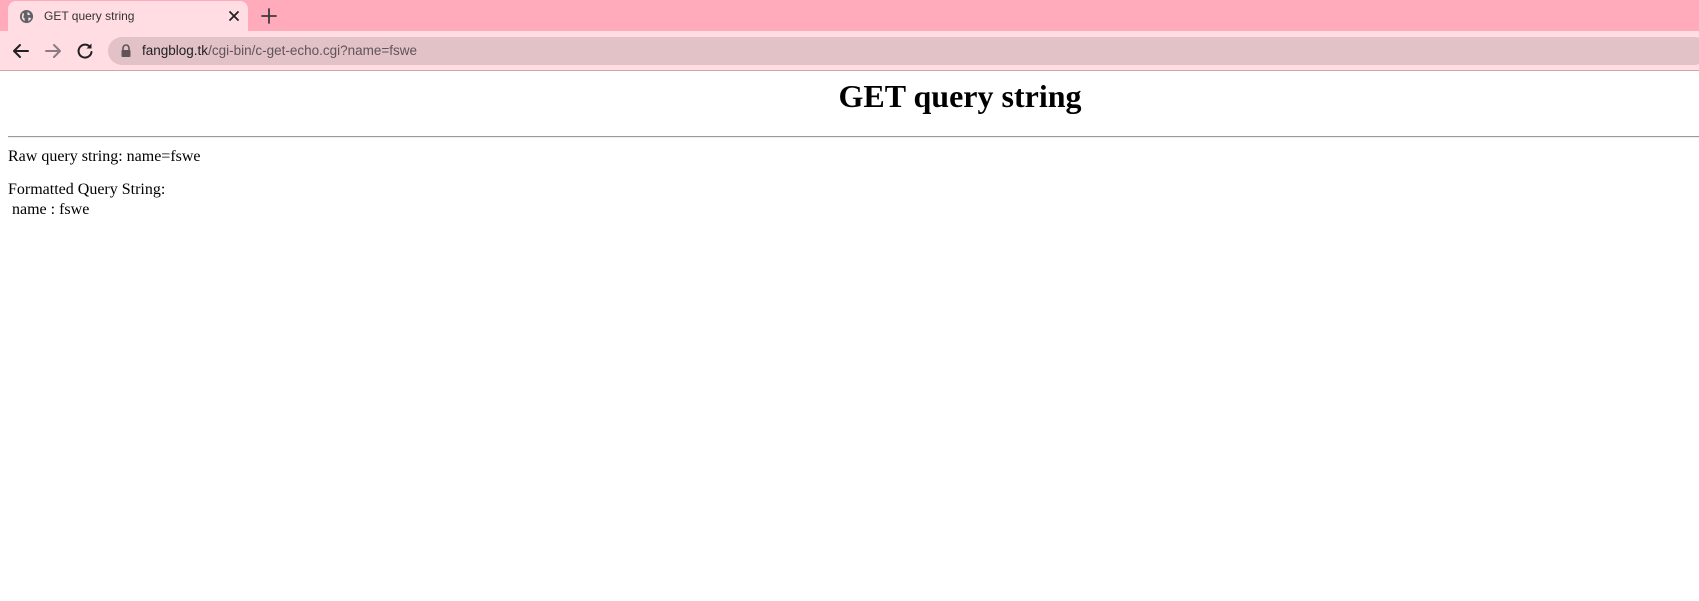 The height and width of the screenshot is (601, 1699). What do you see at coordinates (234, 16) in the screenshot?
I see `close-icon` at bounding box center [234, 16].